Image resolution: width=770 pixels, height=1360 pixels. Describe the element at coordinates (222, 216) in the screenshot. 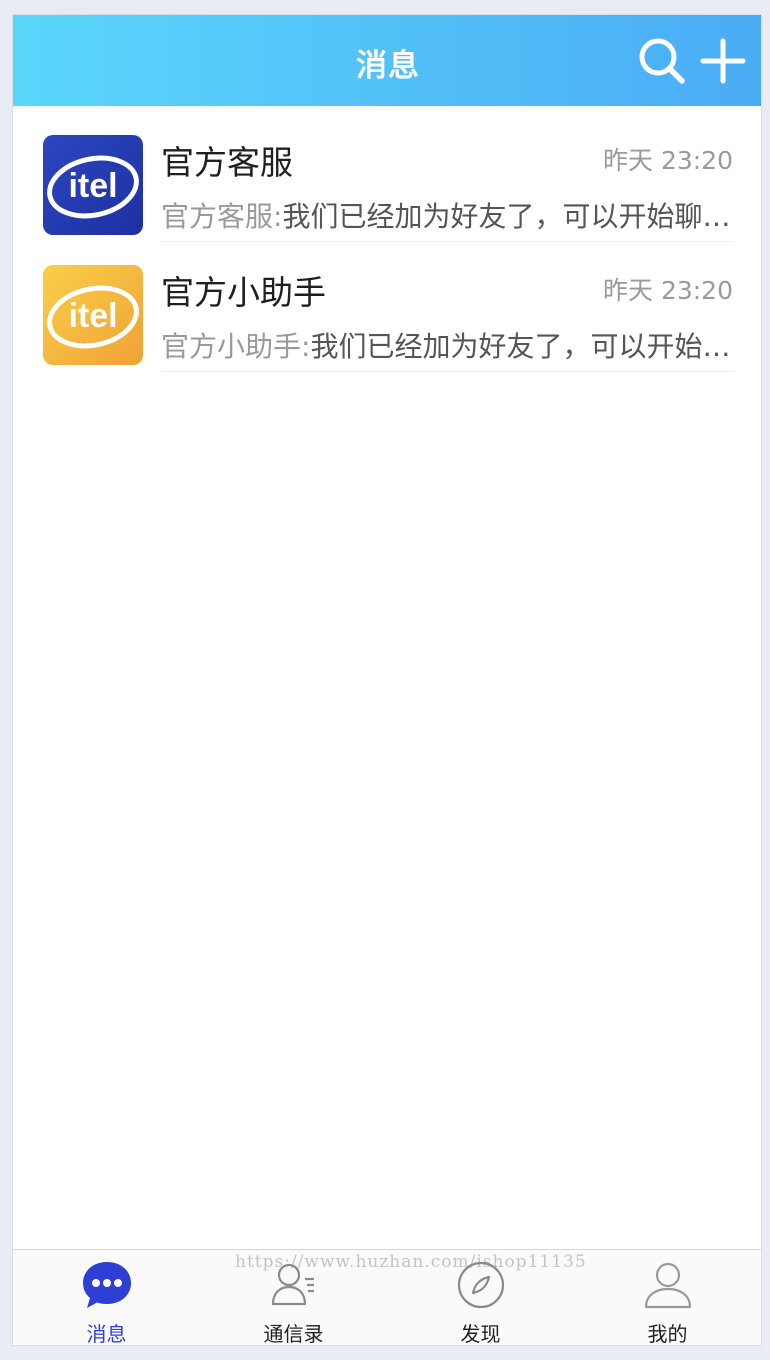

I see `preview-sender: 官方客服:` at that location.